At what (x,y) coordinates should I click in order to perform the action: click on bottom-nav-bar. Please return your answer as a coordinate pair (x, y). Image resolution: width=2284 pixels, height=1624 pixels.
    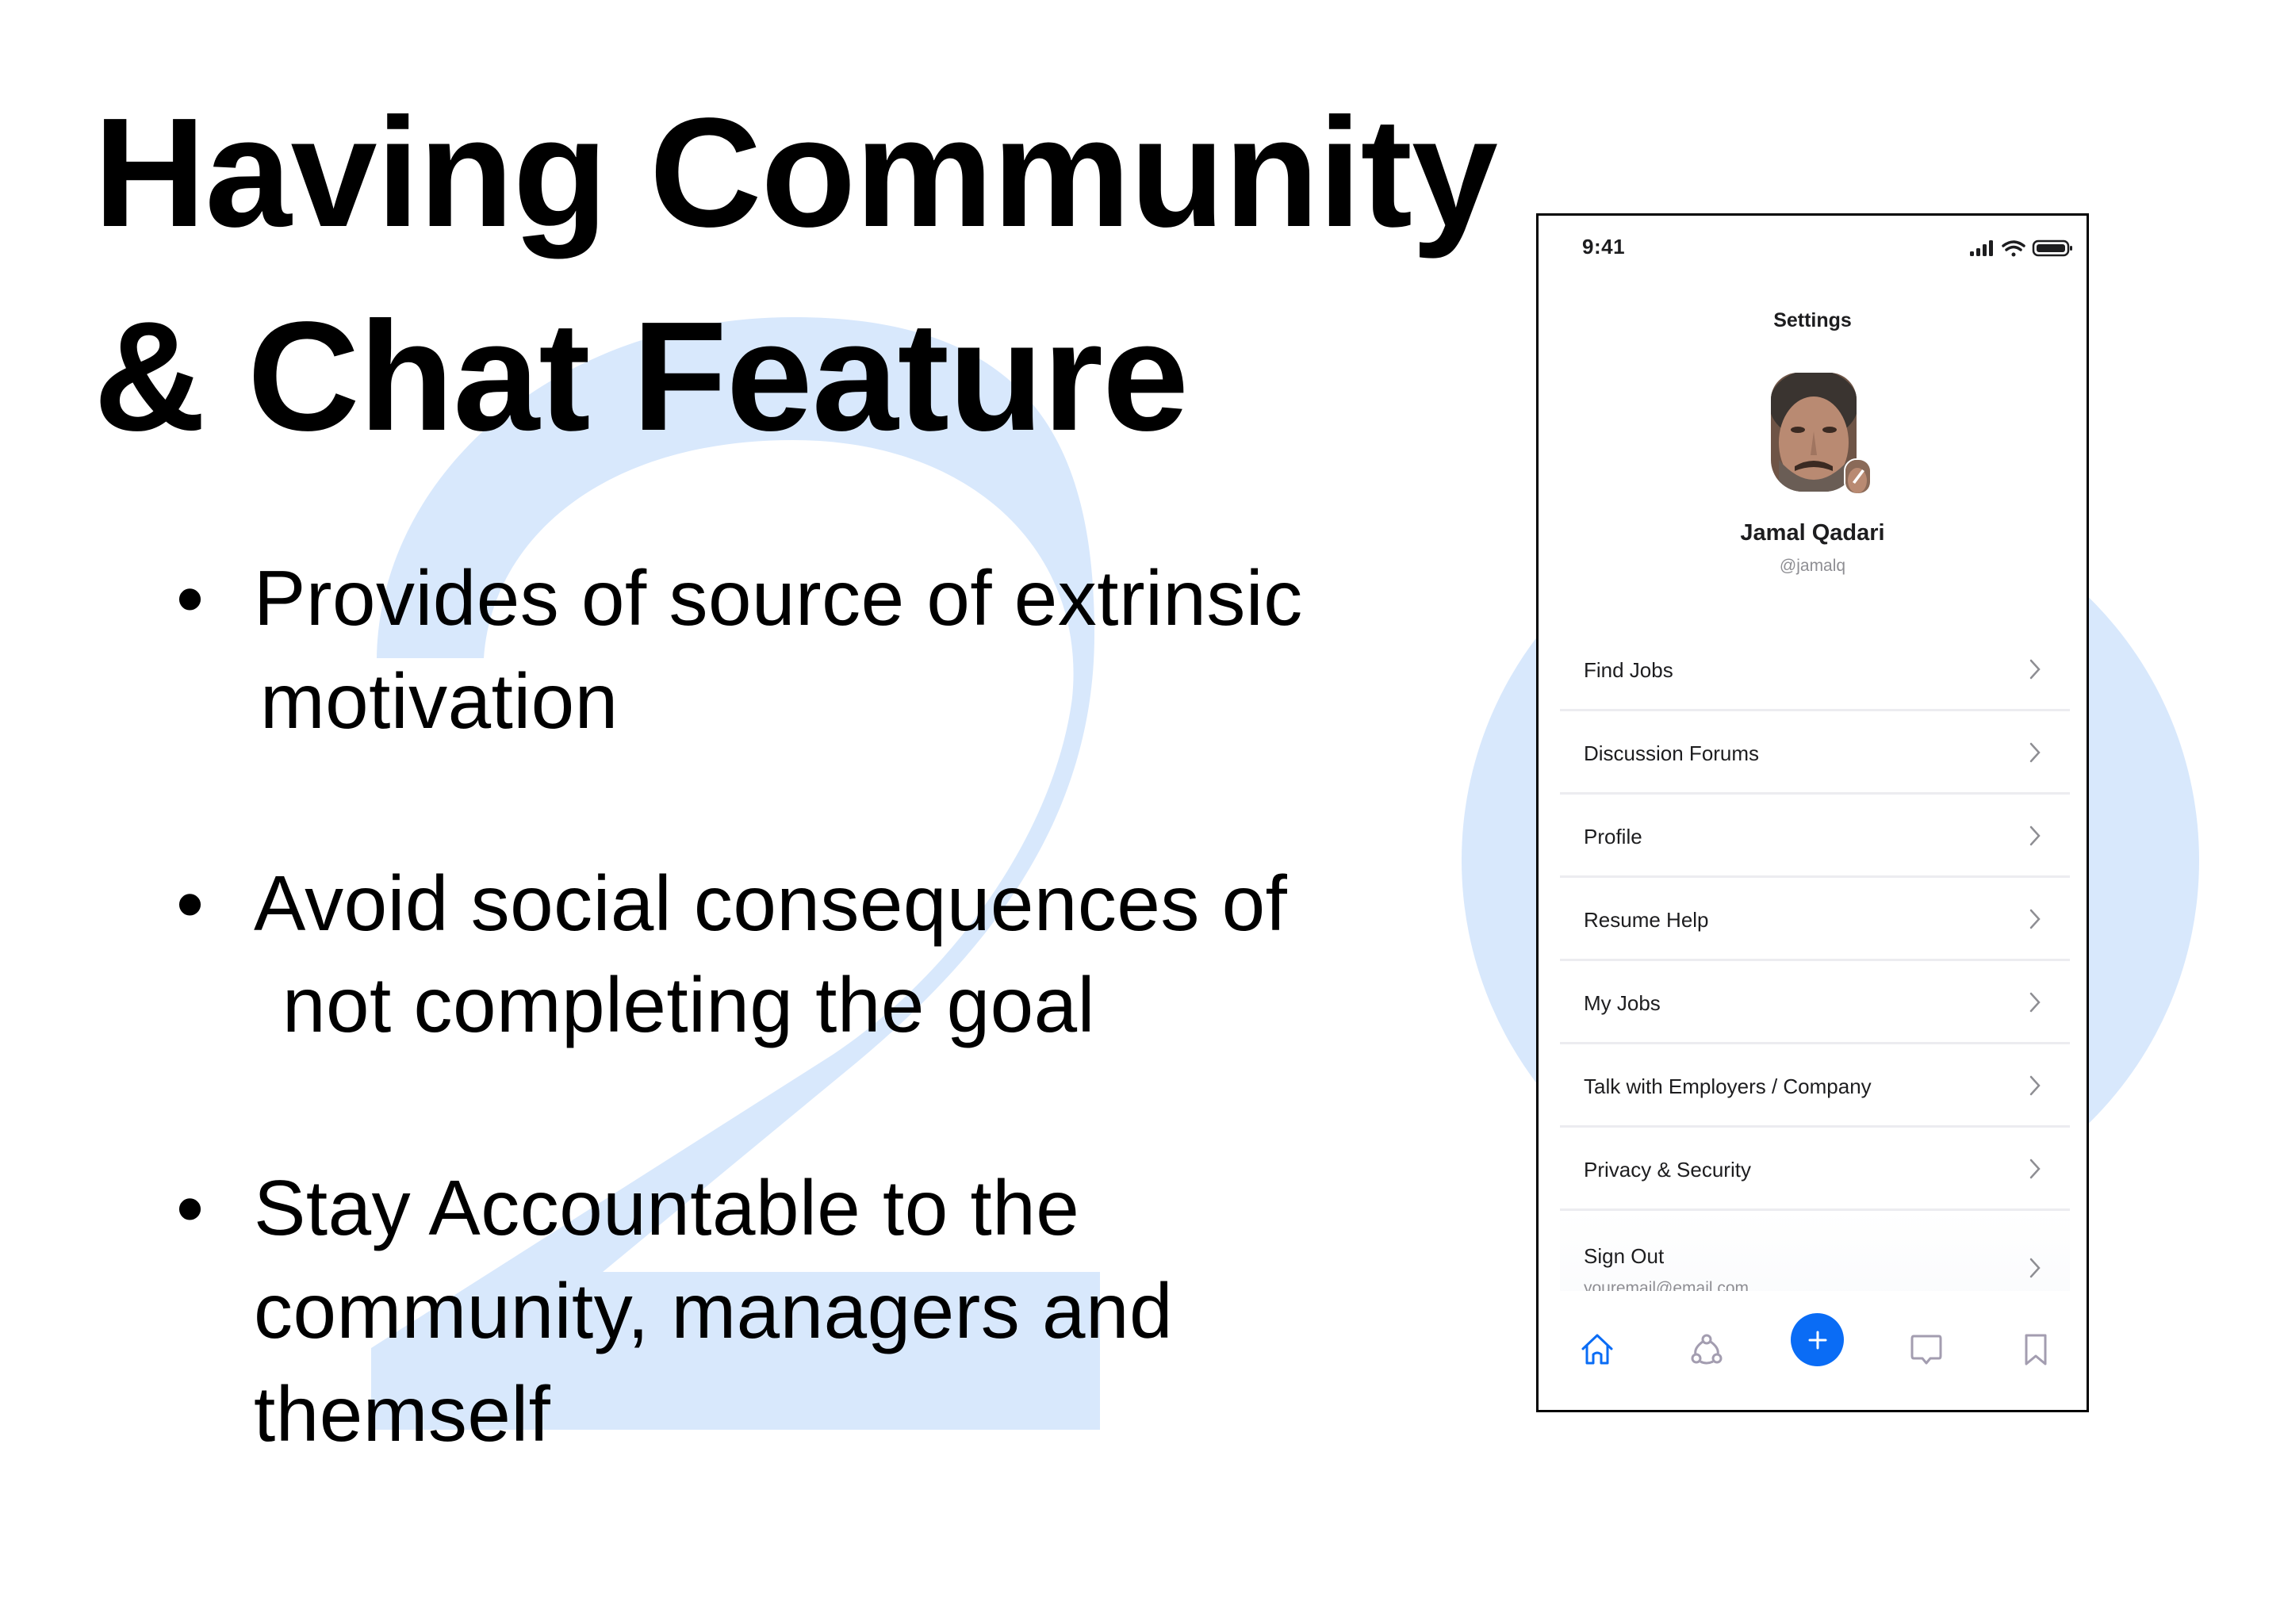
    Looking at the image, I should click on (1813, 1350).